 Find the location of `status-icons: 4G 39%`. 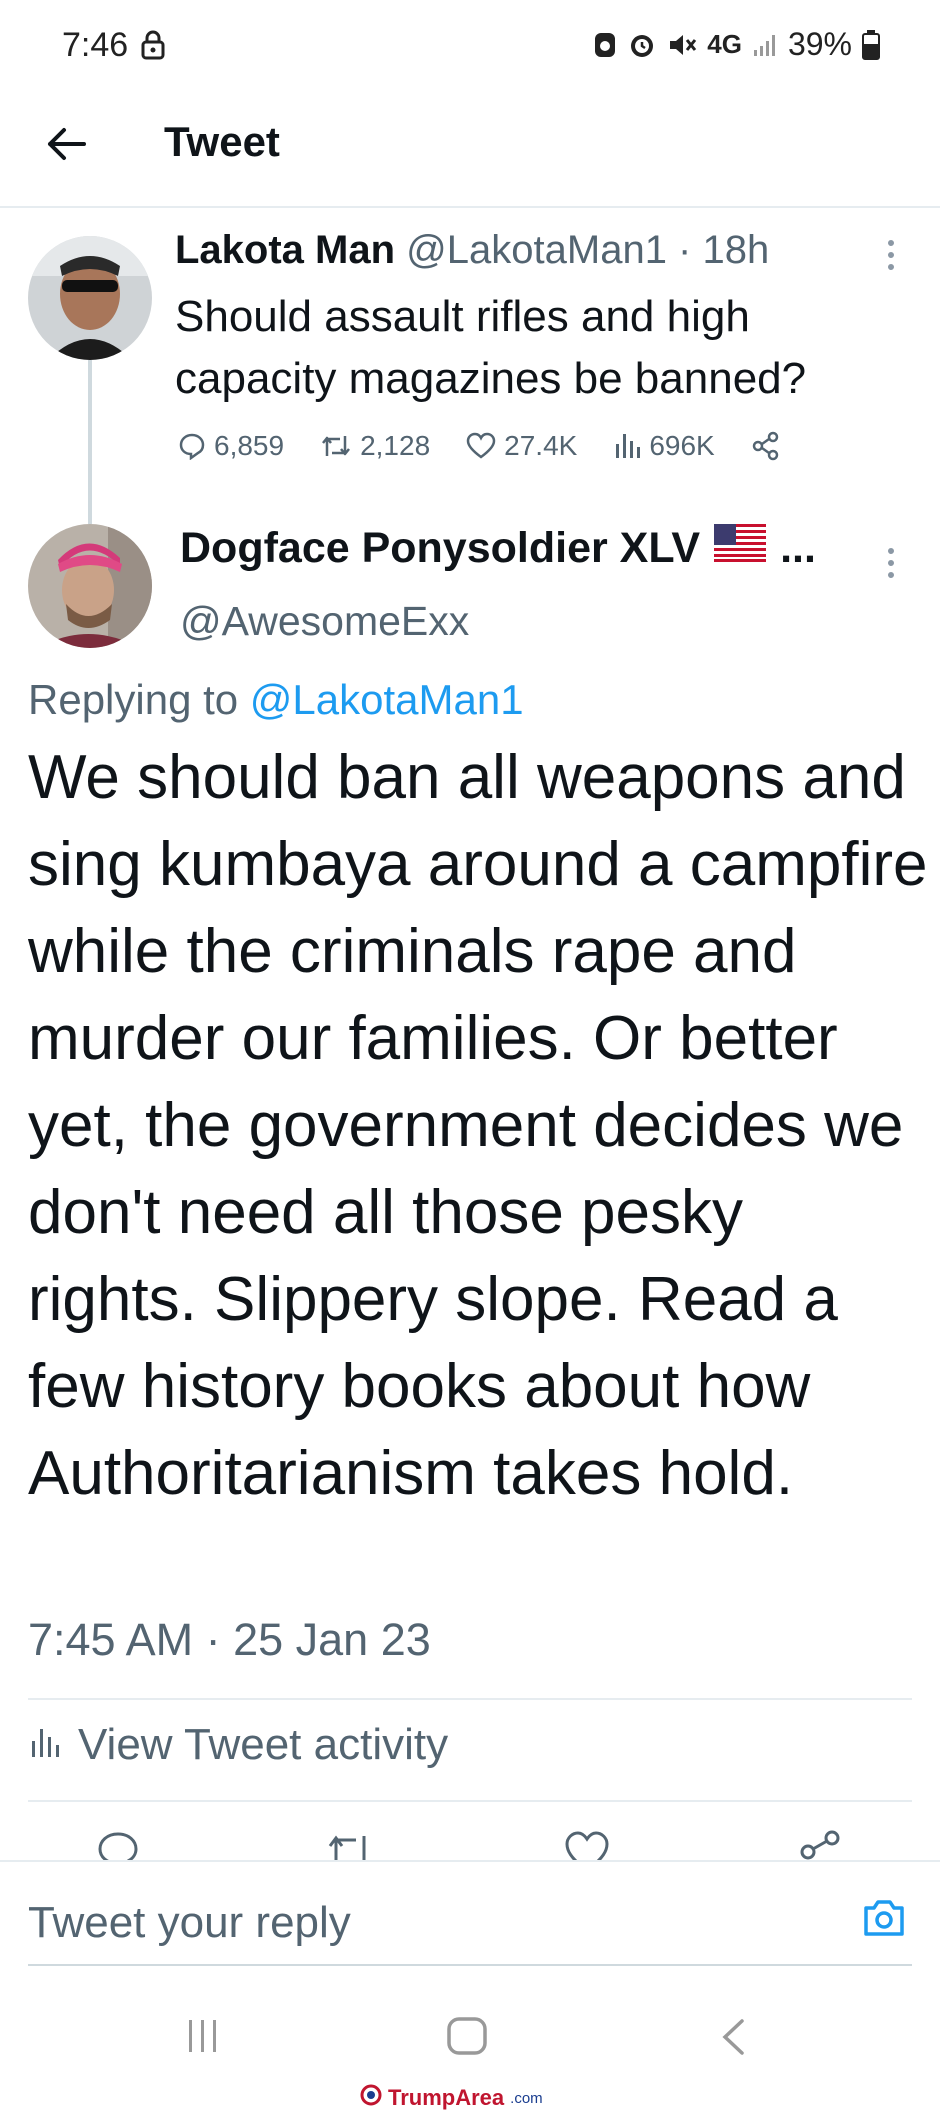

status-icons: 4G 39% is located at coordinates (736, 44).